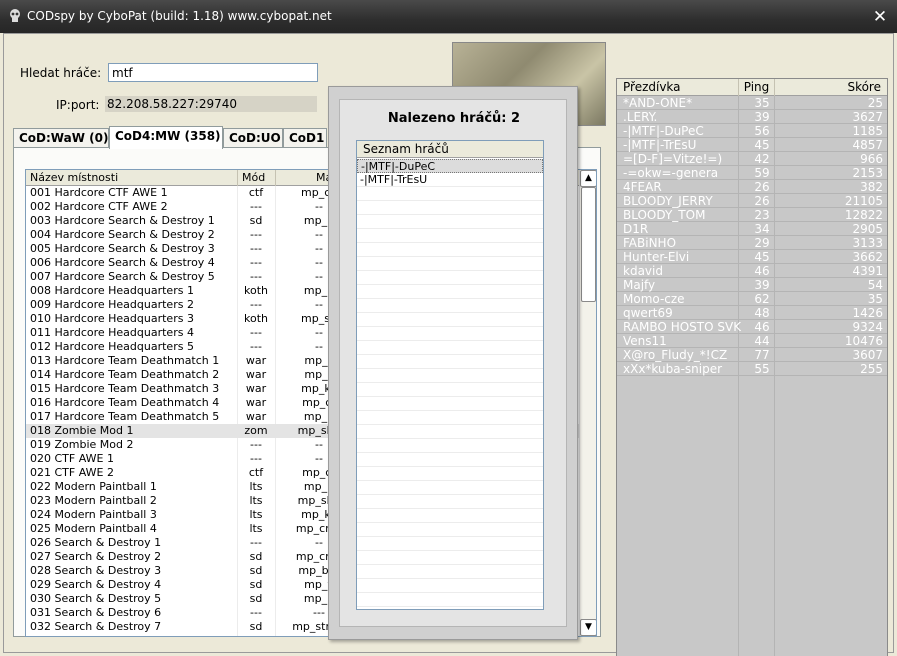 This screenshot has height=656, width=897. I want to click on player-cell-ping: 39, so click(762, 285).